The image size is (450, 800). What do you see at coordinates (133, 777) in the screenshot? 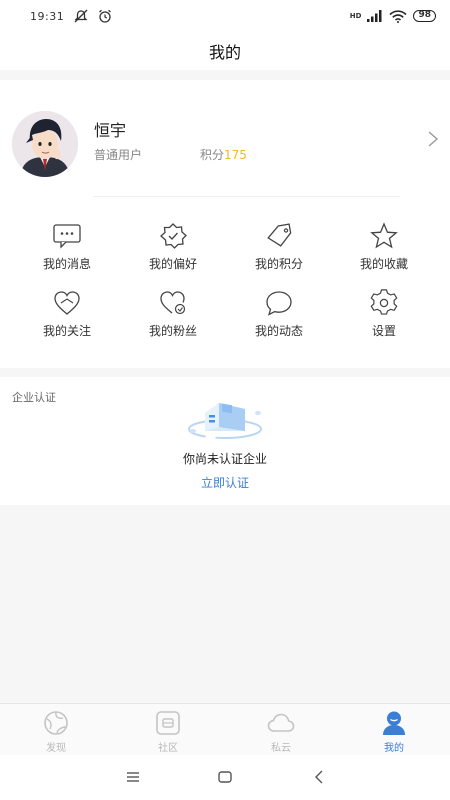
I see `menu-lines-icon` at bounding box center [133, 777].